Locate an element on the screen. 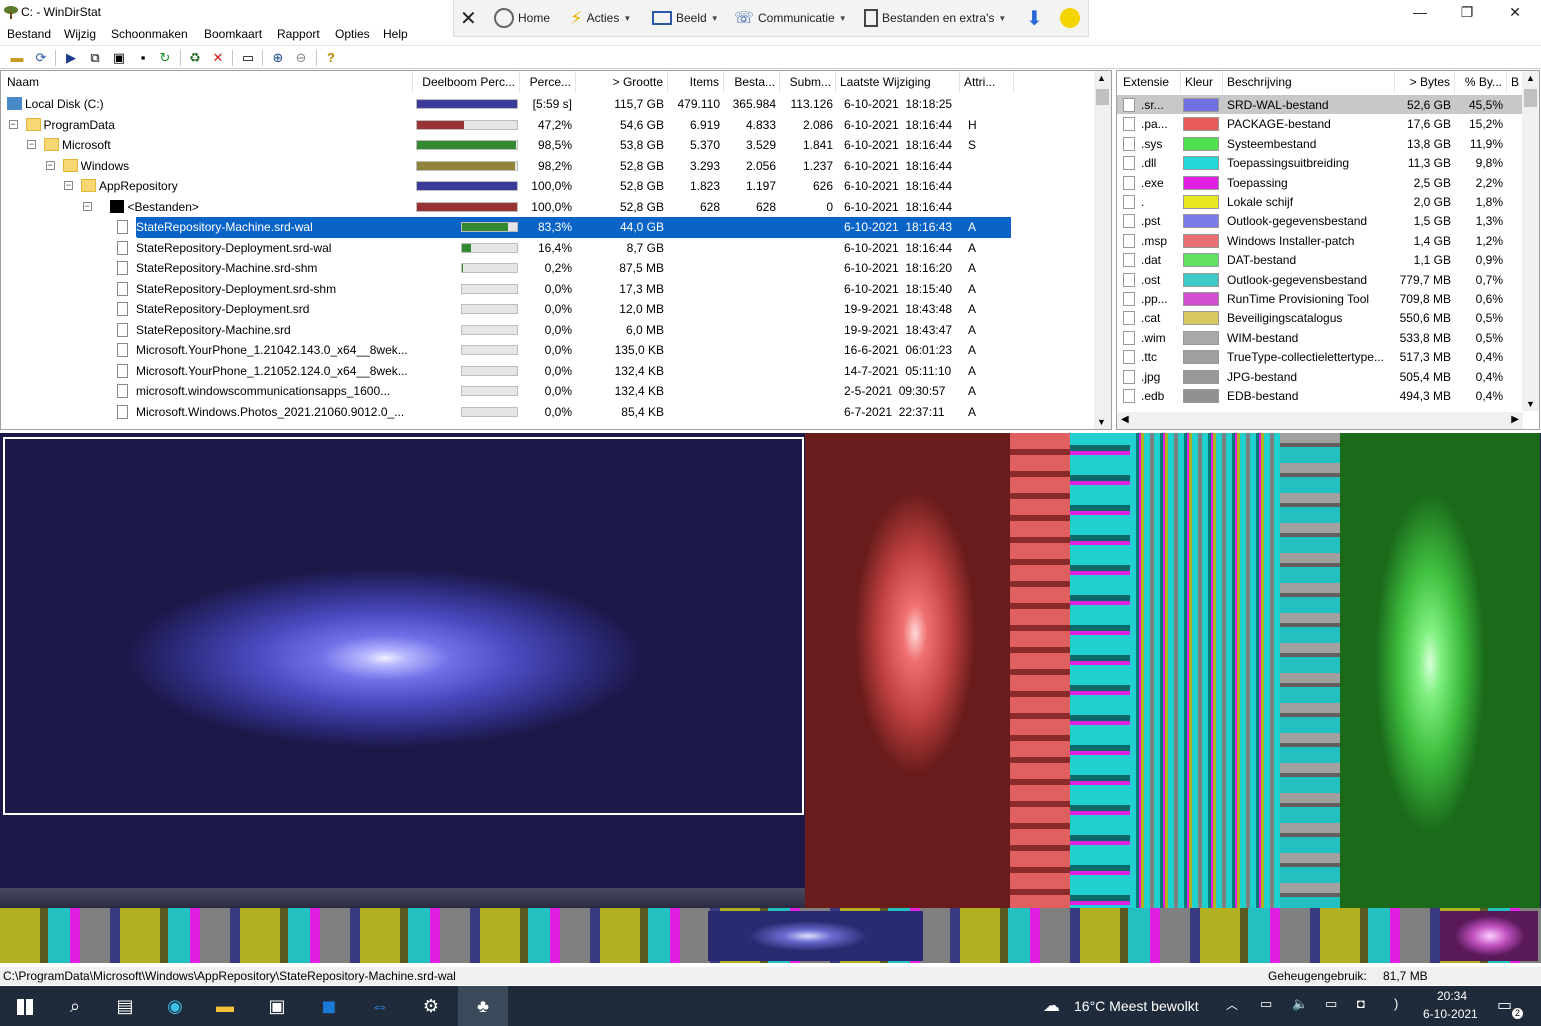  treemap-block-dll is located at coordinates (1100, 670).